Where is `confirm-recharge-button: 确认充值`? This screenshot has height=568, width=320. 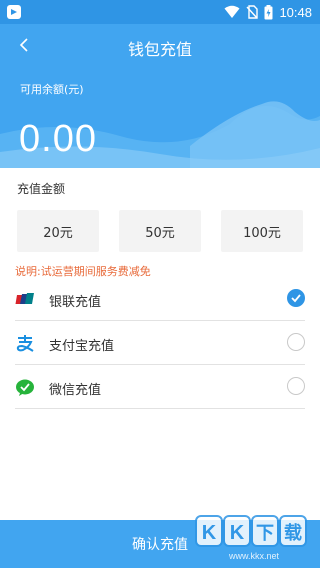
confirm-recharge-button: 确认充值 is located at coordinates (160, 544).